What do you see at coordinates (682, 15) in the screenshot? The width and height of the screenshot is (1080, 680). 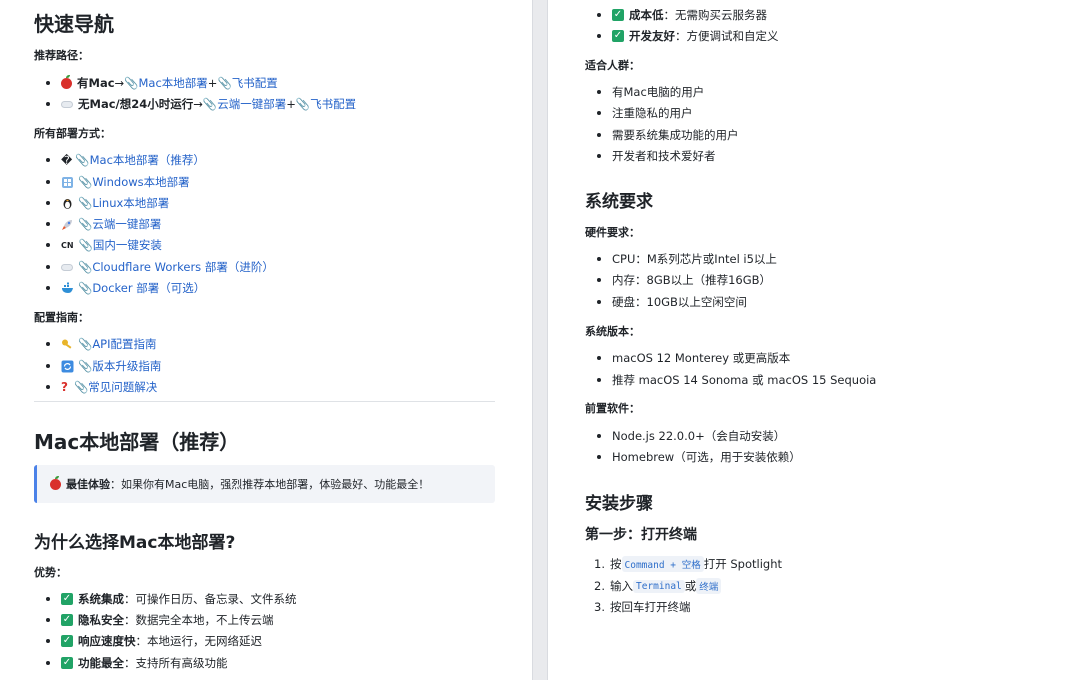 I see `advantage-item: ✓ 成本低 ：无需购买云服务器` at bounding box center [682, 15].